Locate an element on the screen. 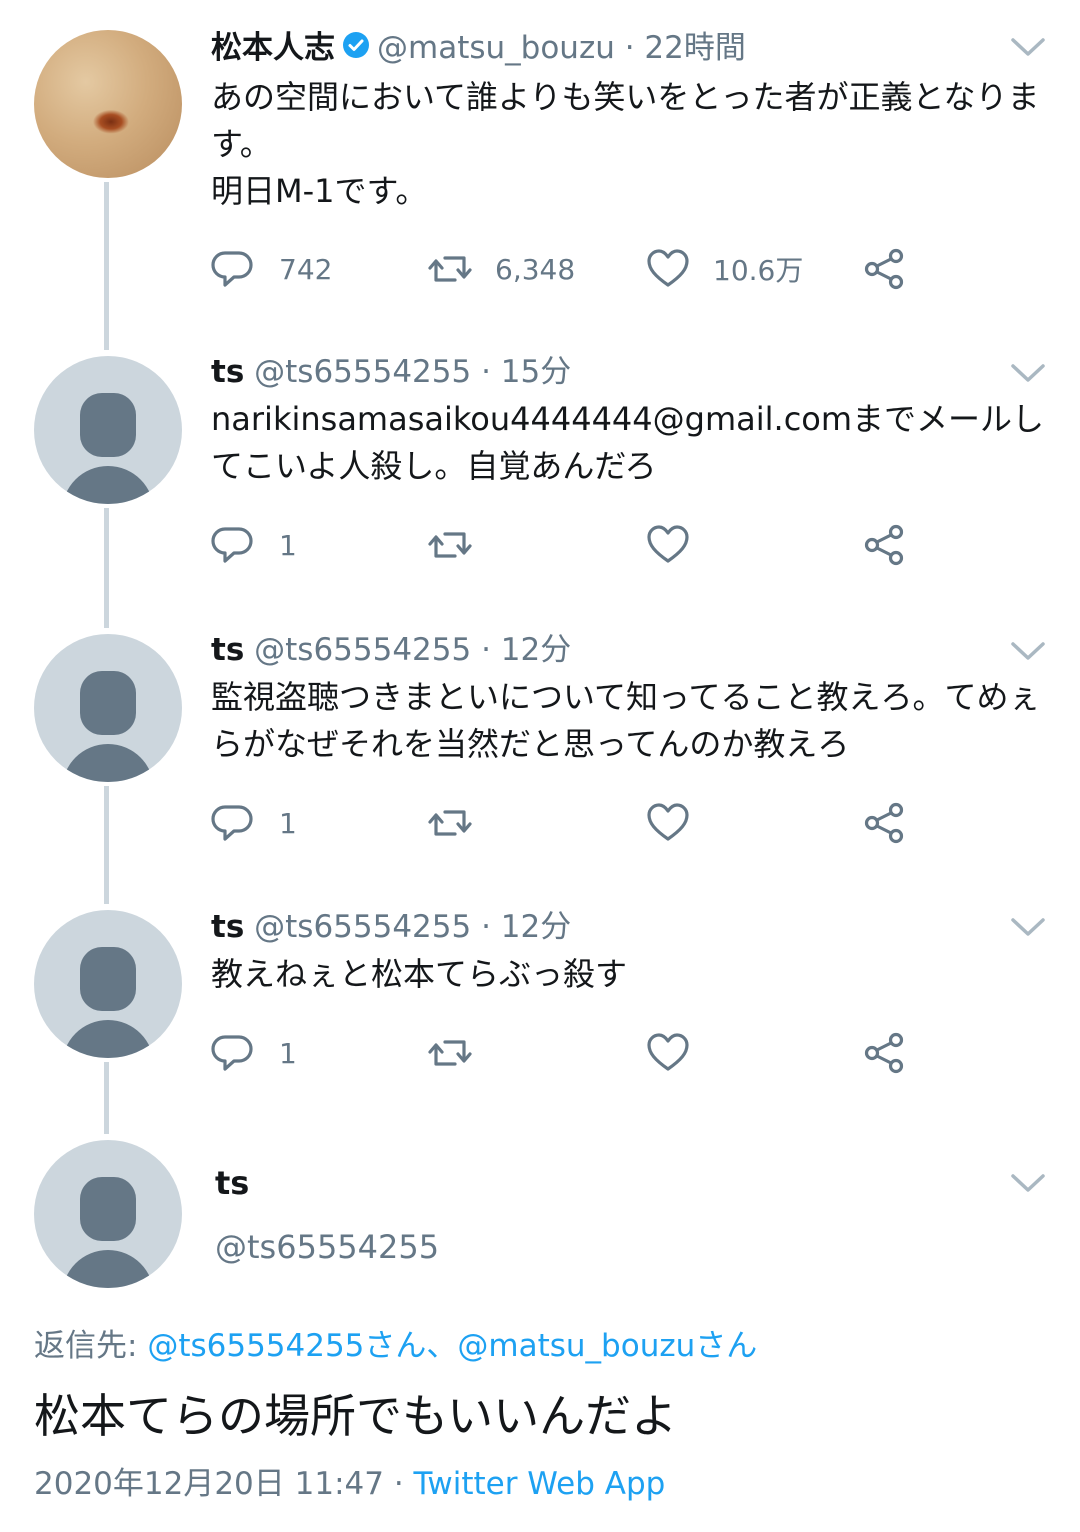  handle: @matsu_bouzu is located at coordinates (496, 48).